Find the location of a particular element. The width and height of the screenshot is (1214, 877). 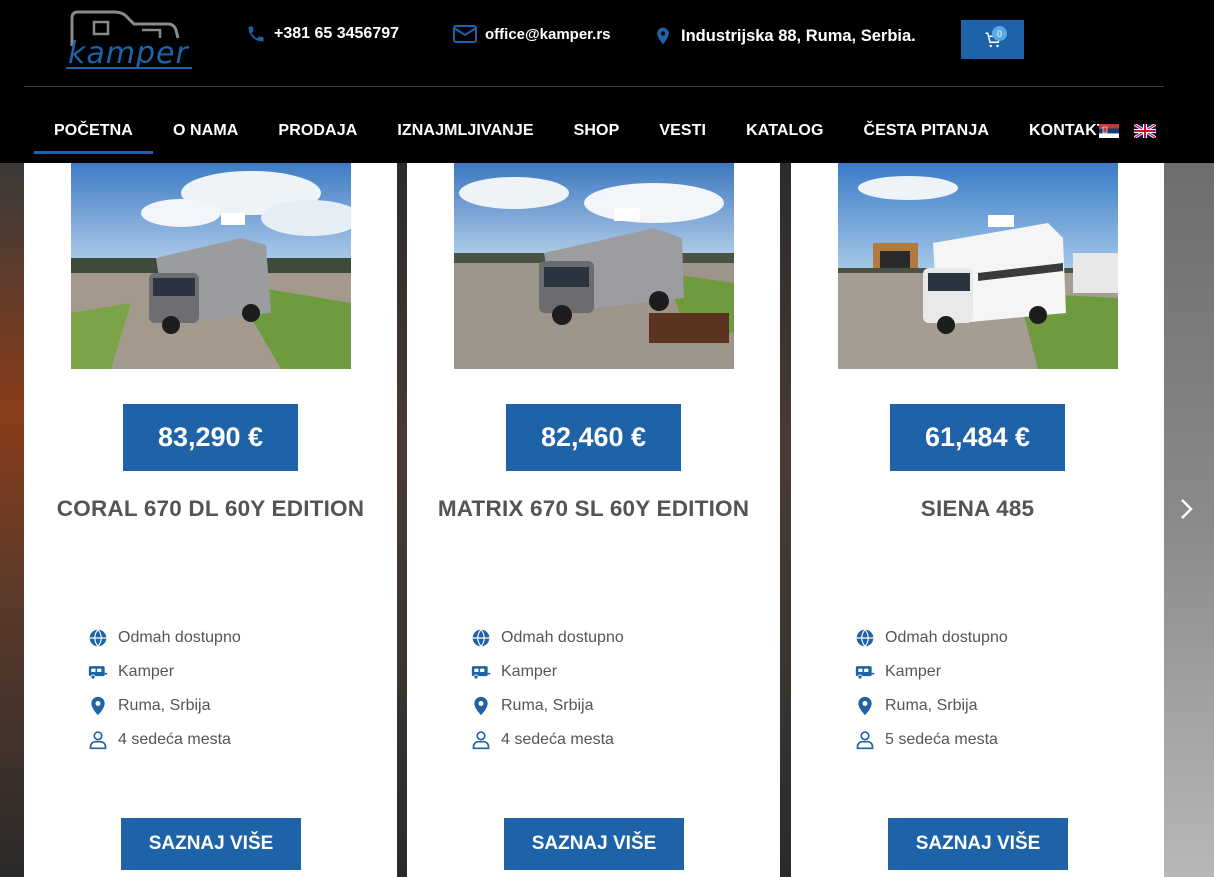

header-divider is located at coordinates (594, 86).